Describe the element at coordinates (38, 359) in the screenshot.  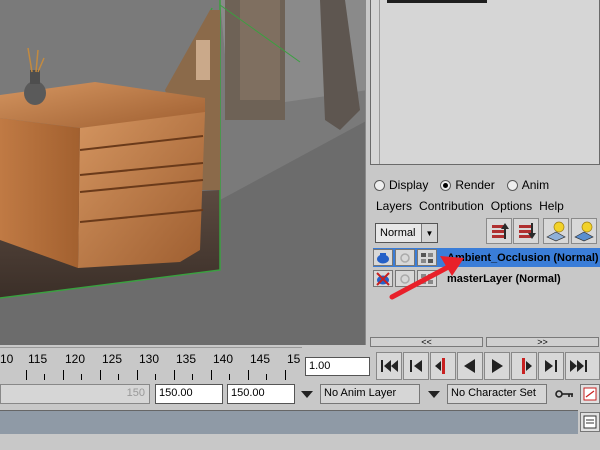
I see `frame-label: 115` at that location.